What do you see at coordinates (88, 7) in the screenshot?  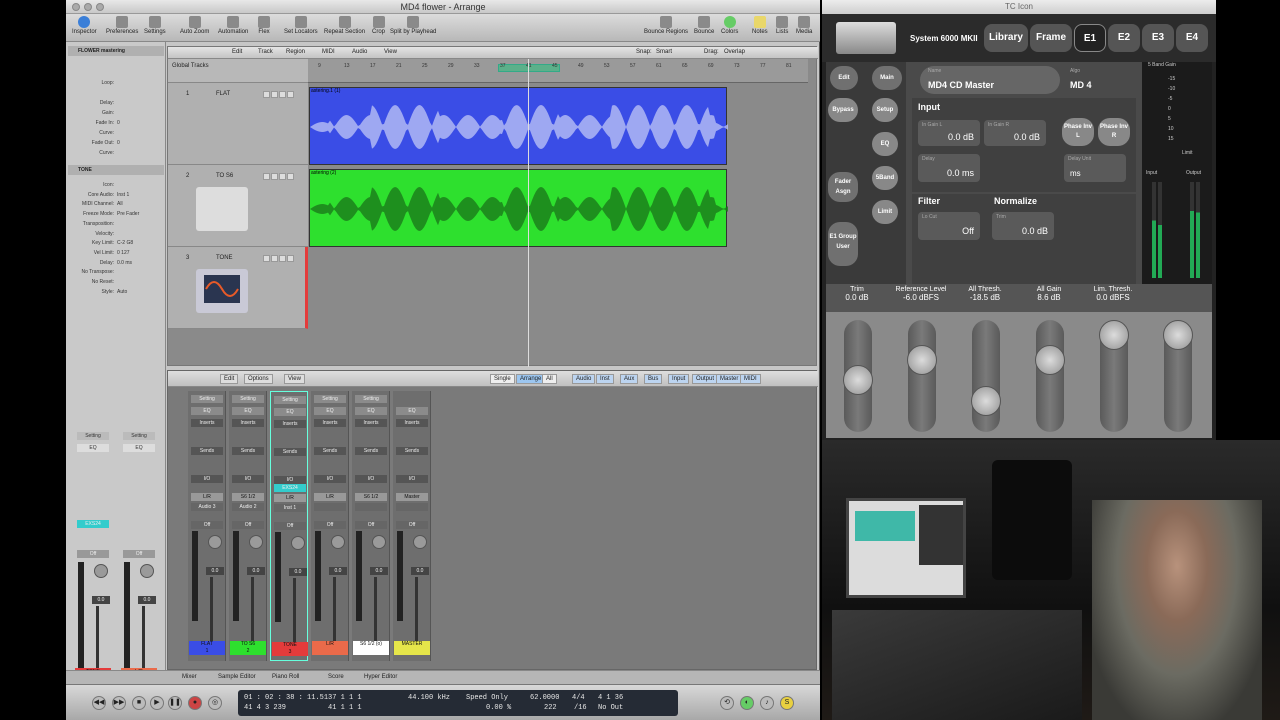 I see `minimize-button` at bounding box center [88, 7].